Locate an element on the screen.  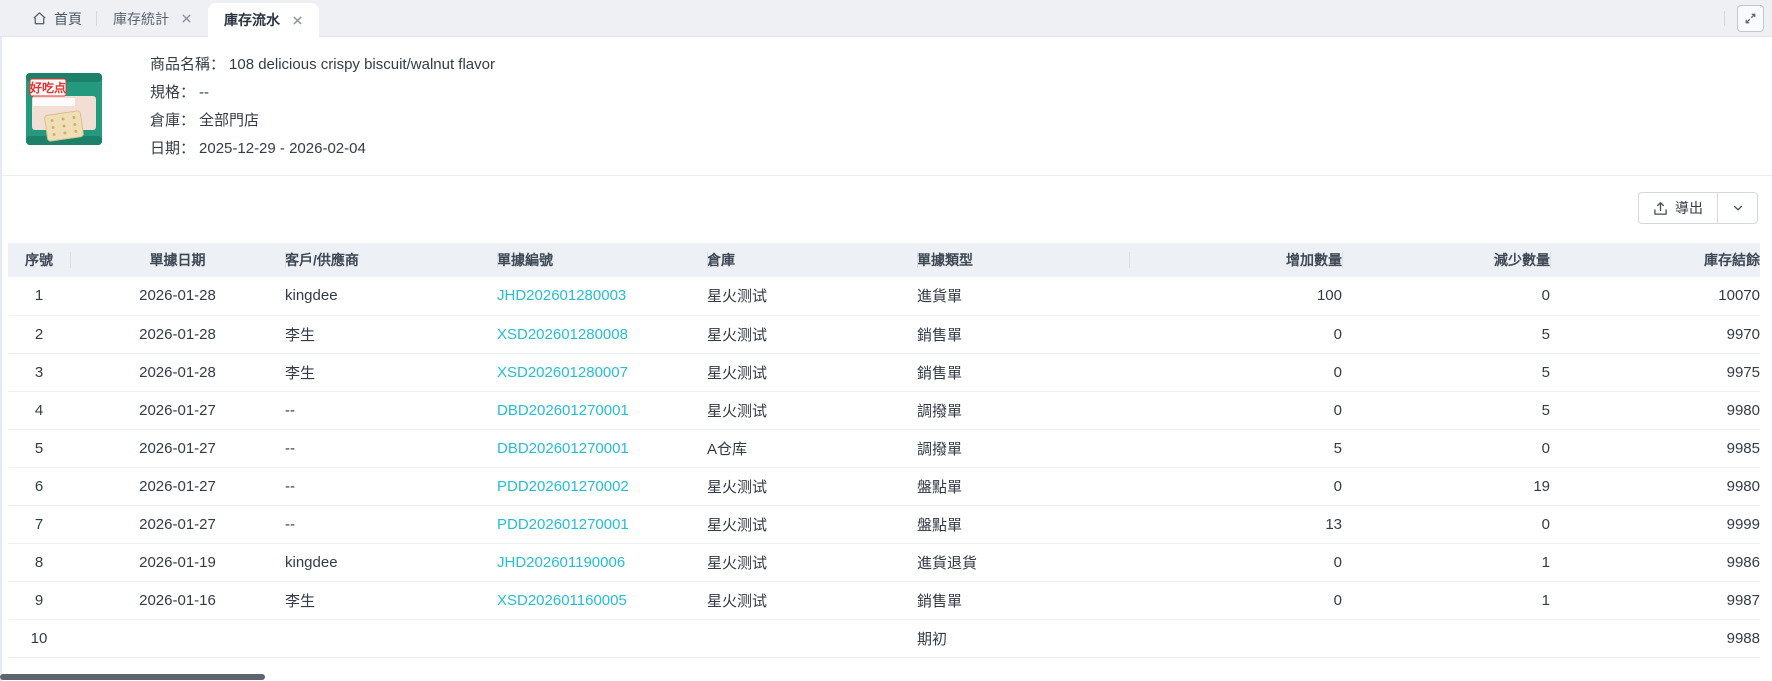
cell-doc-type: 銷售單 is located at coordinates (1023, 600).